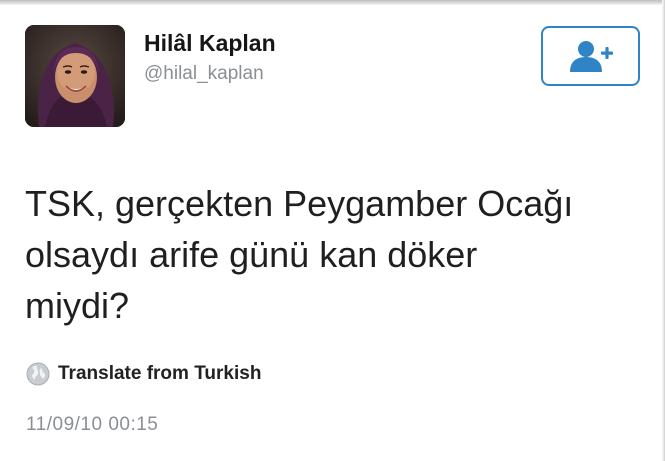  What do you see at coordinates (77, 305) in the screenshot?
I see `tweet-text-line: miydi?` at bounding box center [77, 305].